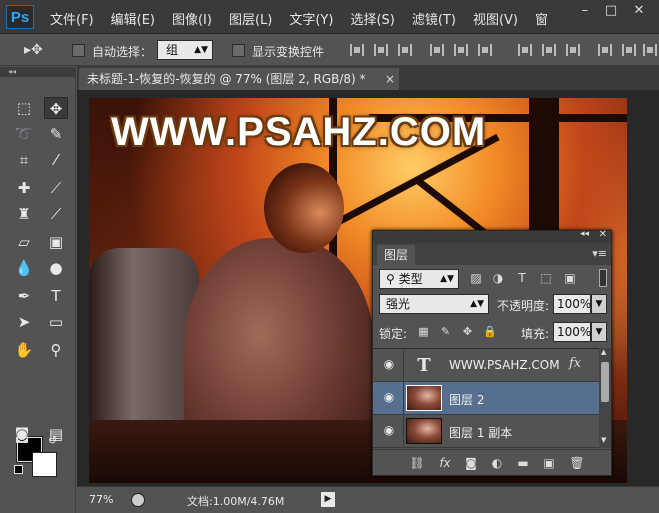 The height and width of the screenshot is (513, 659). Describe the element at coordinates (122, 52) in the screenshot. I see `auto-select-label: 自动选择：` at that location.